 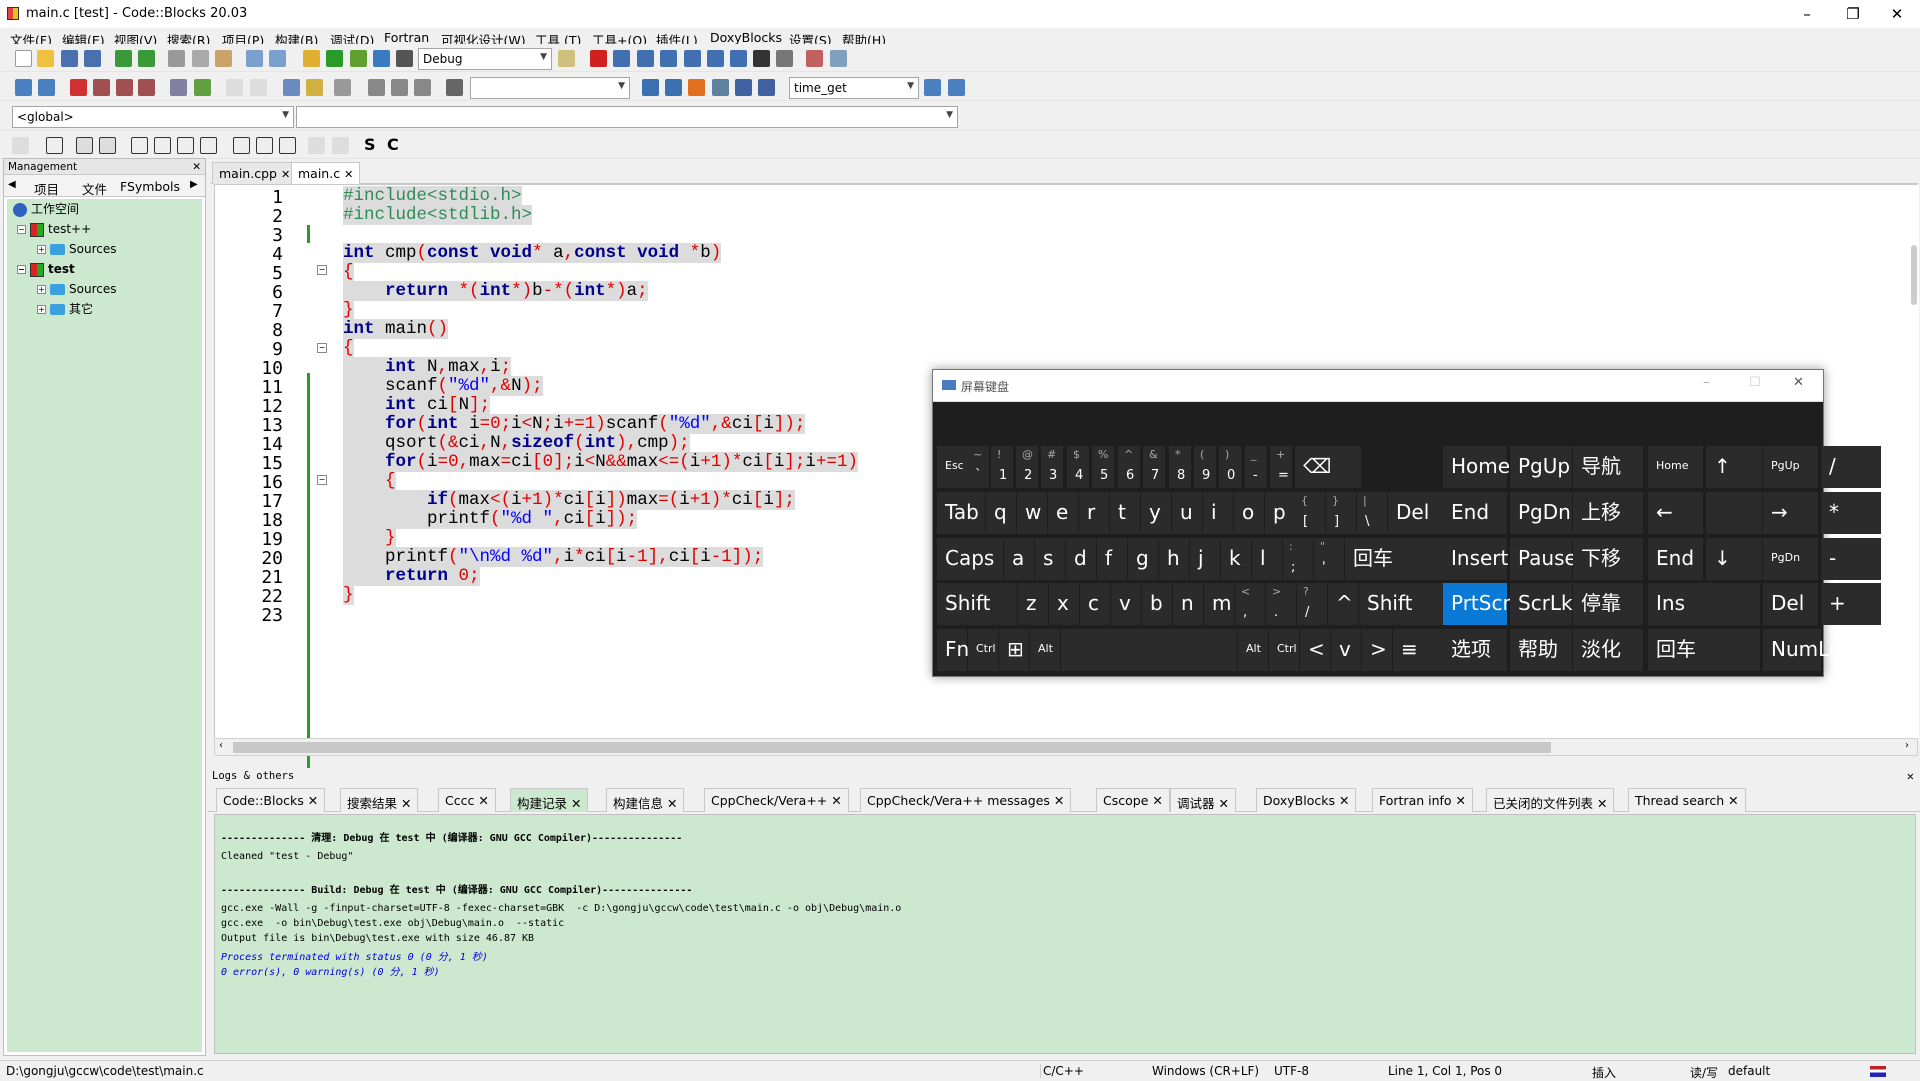 What do you see at coordinates (84, 145) in the screenshot?
I see `widget-image-icon` at bounding box center [84, 145].